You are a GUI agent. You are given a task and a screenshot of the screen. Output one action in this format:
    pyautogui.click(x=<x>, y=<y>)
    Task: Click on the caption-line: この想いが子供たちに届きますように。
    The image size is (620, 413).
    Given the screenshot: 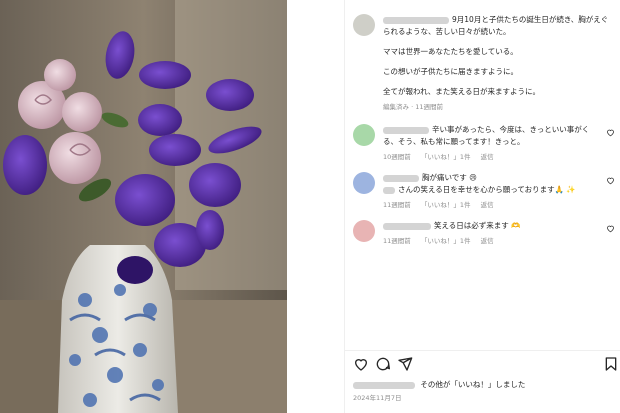 What is the action you would take?
    pyautogui.click(x=450, y=71)
    